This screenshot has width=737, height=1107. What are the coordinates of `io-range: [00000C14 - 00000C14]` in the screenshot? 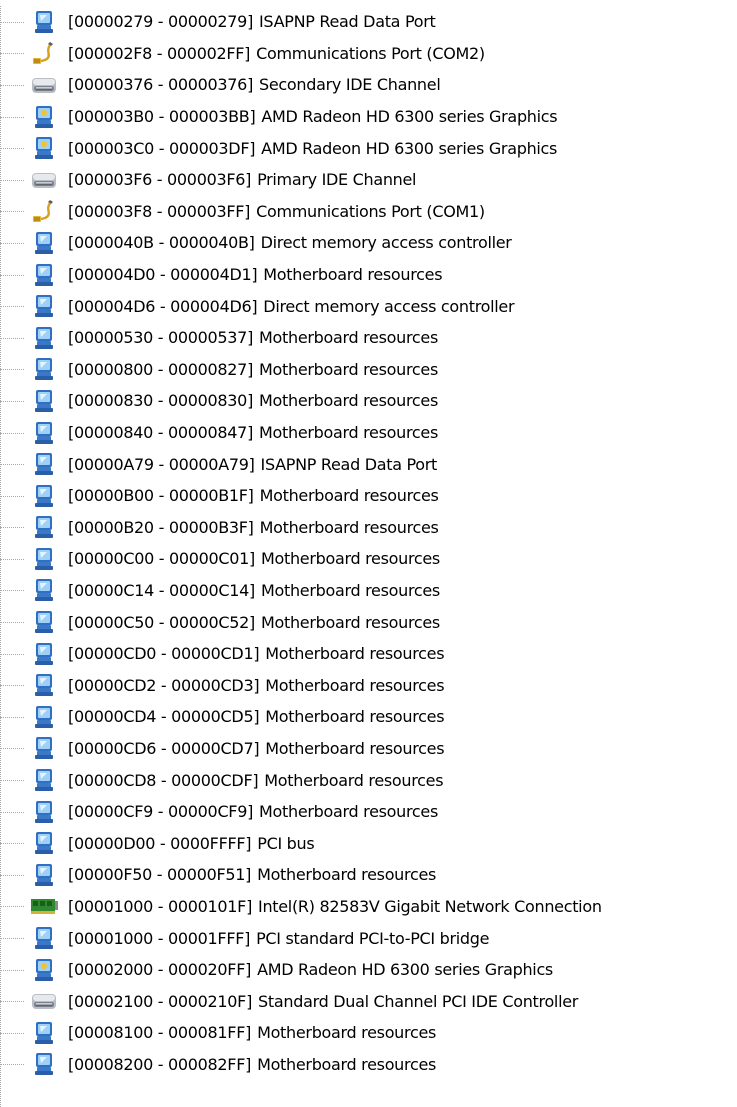 It's located at (161, 590).